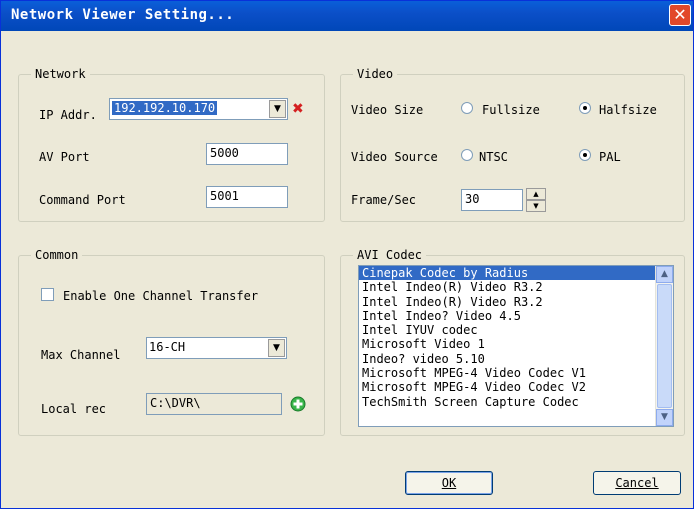 The image size is (694, 509). I want to click on av-port-label: AV Port, so click(64, 157).